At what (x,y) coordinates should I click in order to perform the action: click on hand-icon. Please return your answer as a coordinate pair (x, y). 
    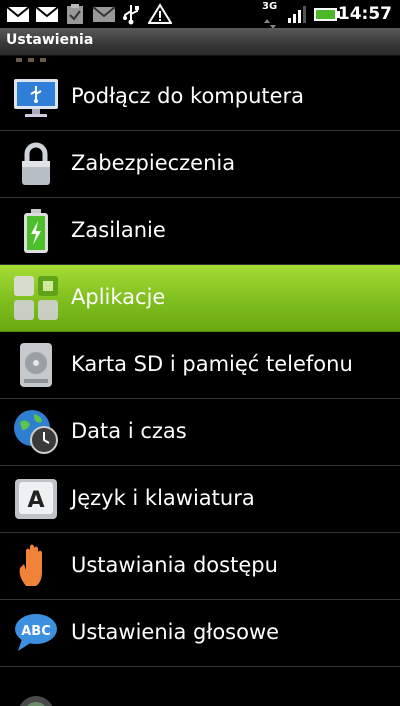
    Looking at the image, I should click on (30, 565).